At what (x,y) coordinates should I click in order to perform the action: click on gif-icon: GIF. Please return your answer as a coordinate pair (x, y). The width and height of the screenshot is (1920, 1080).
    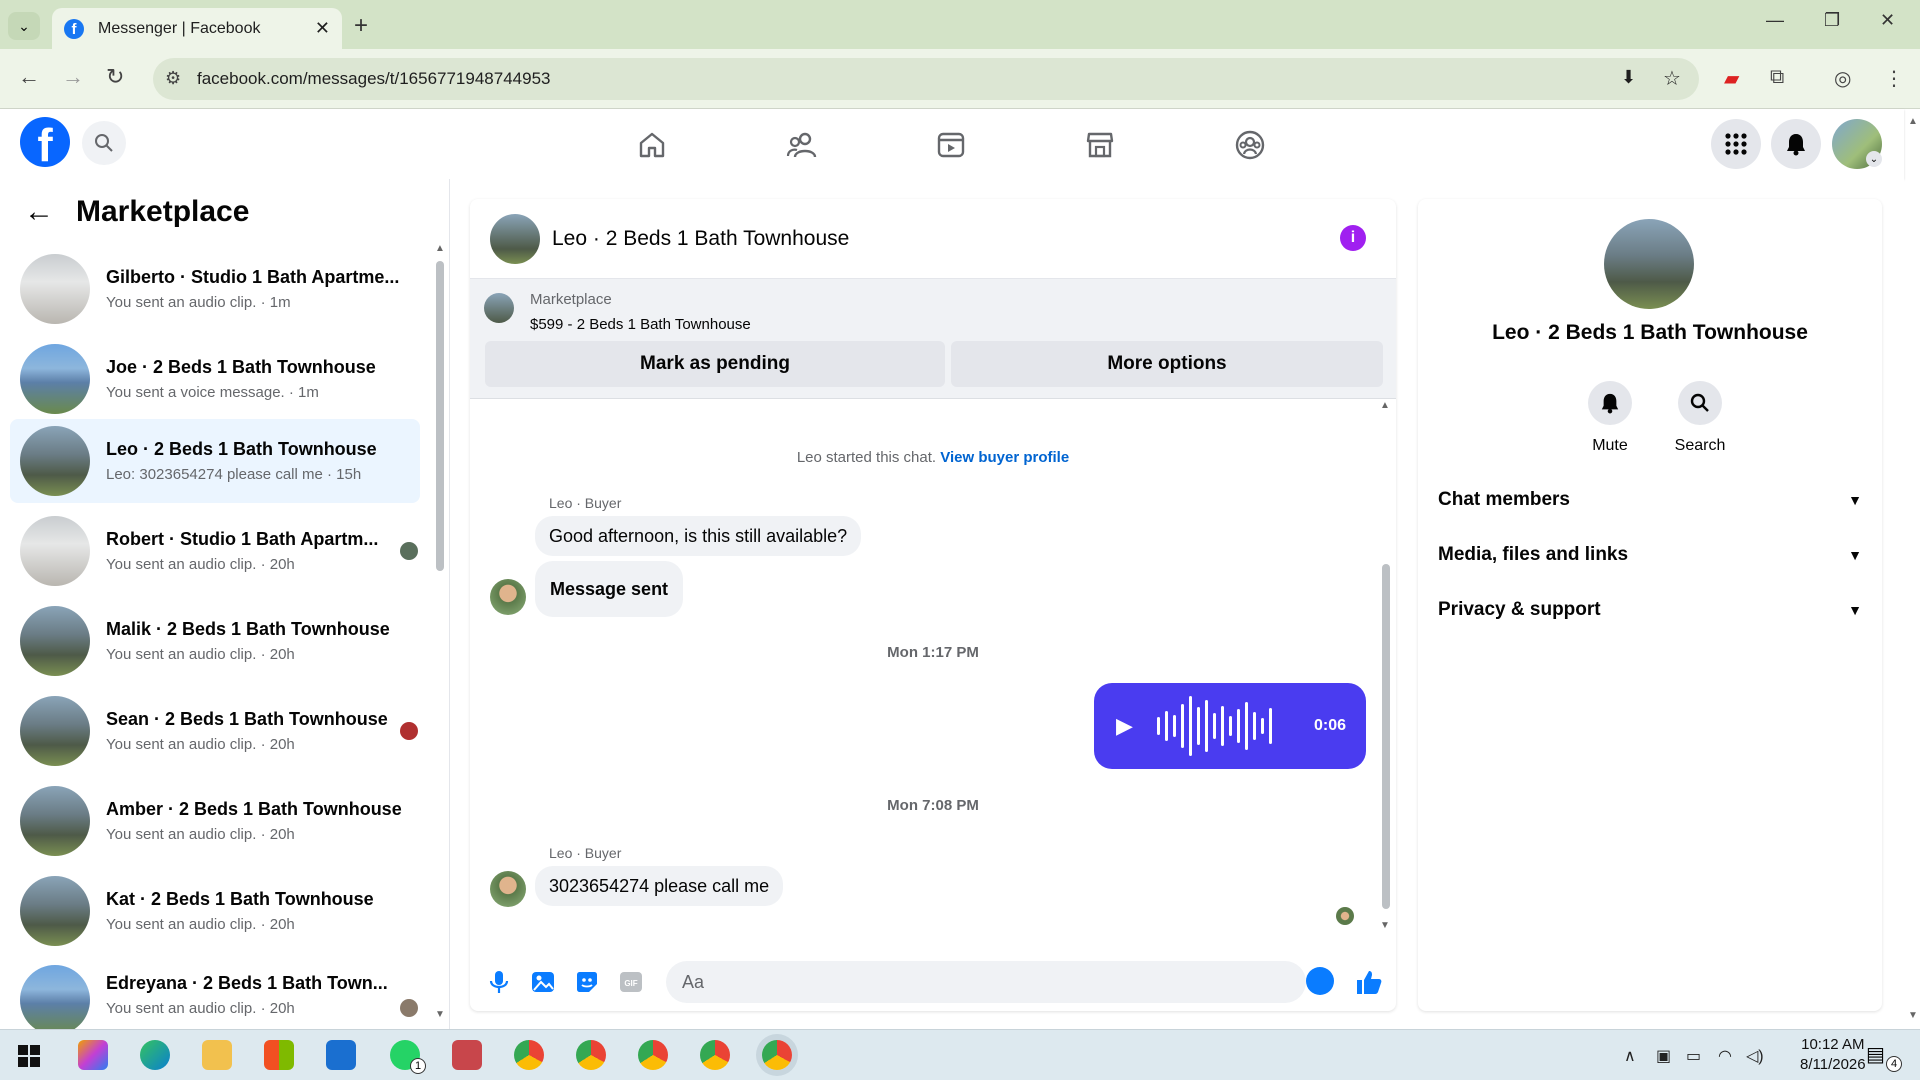
    Looking at the image, I should click on (631, 982).